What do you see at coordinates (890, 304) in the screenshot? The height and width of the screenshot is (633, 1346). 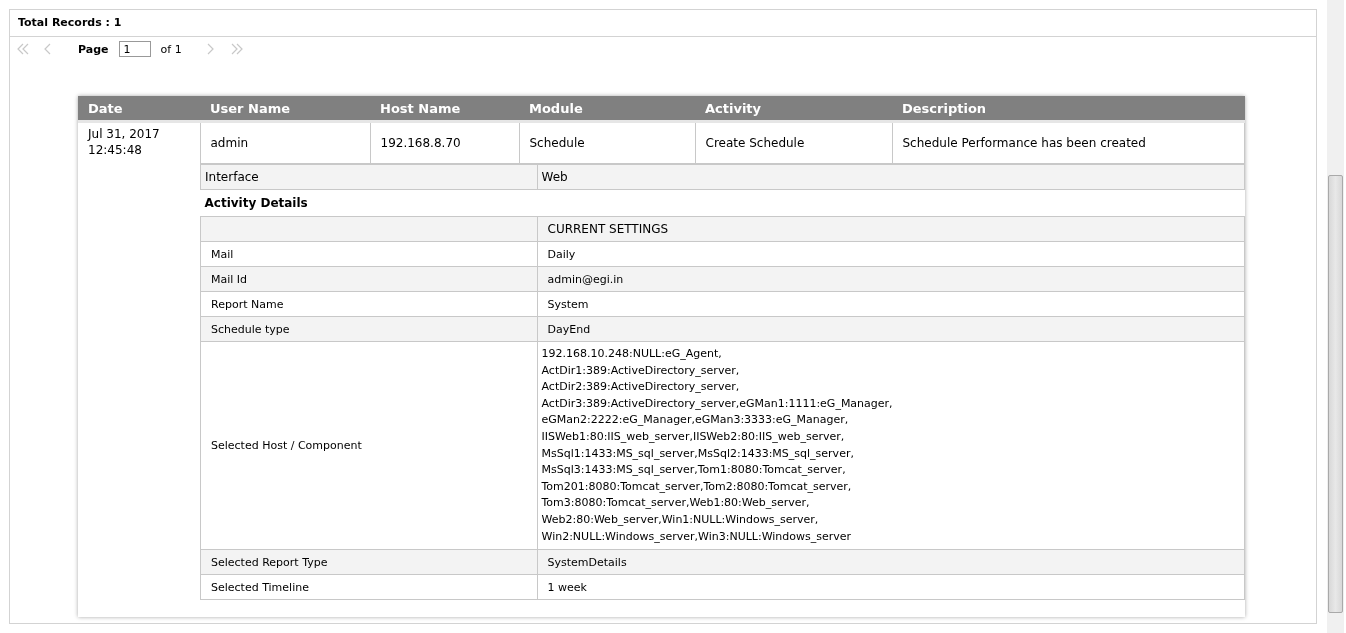 I see `detail-value: System` at bounding box center [890, 304].